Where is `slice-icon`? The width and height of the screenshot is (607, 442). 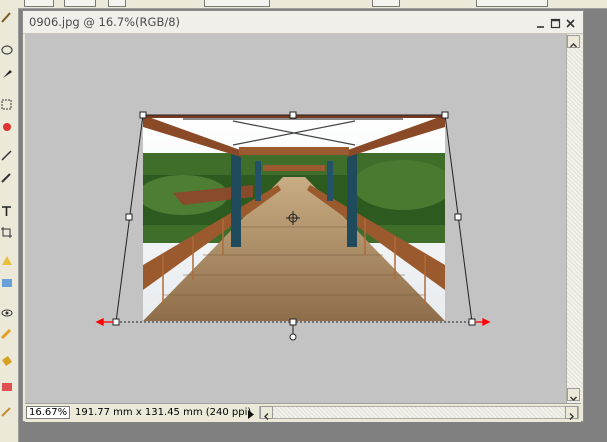
slice-icon is located at coordinates (7, 261).